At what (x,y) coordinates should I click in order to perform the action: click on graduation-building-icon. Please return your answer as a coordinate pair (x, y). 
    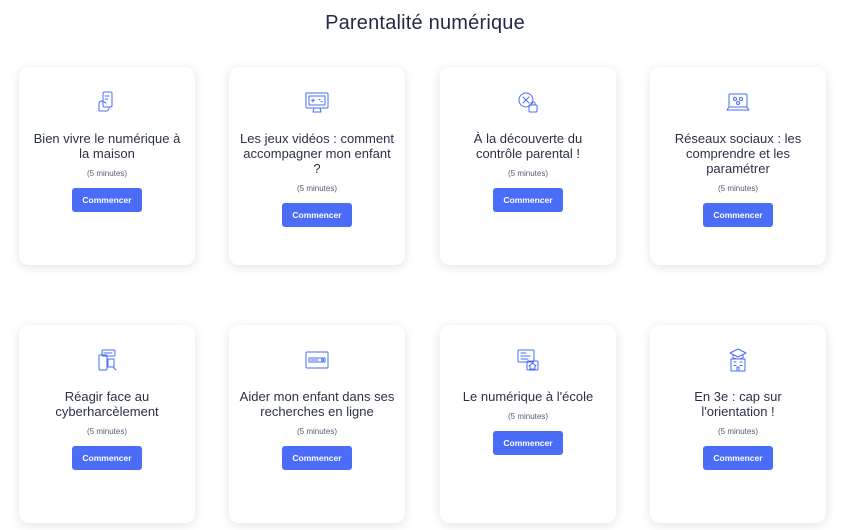
    Looking at the image, I should click on (738, 360).